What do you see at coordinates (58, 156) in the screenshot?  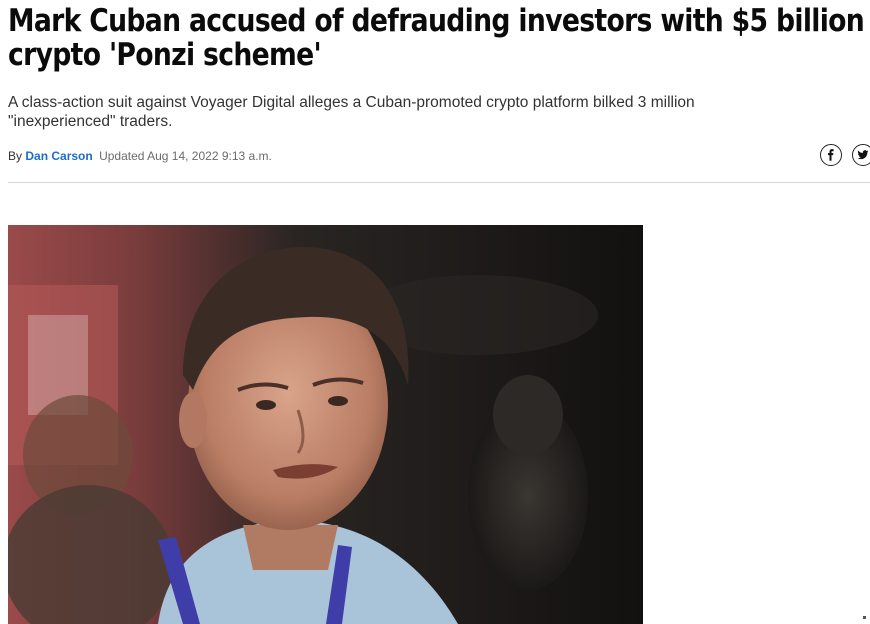 I see `author-link: Dan Carson` at bounding box center [58, 156].